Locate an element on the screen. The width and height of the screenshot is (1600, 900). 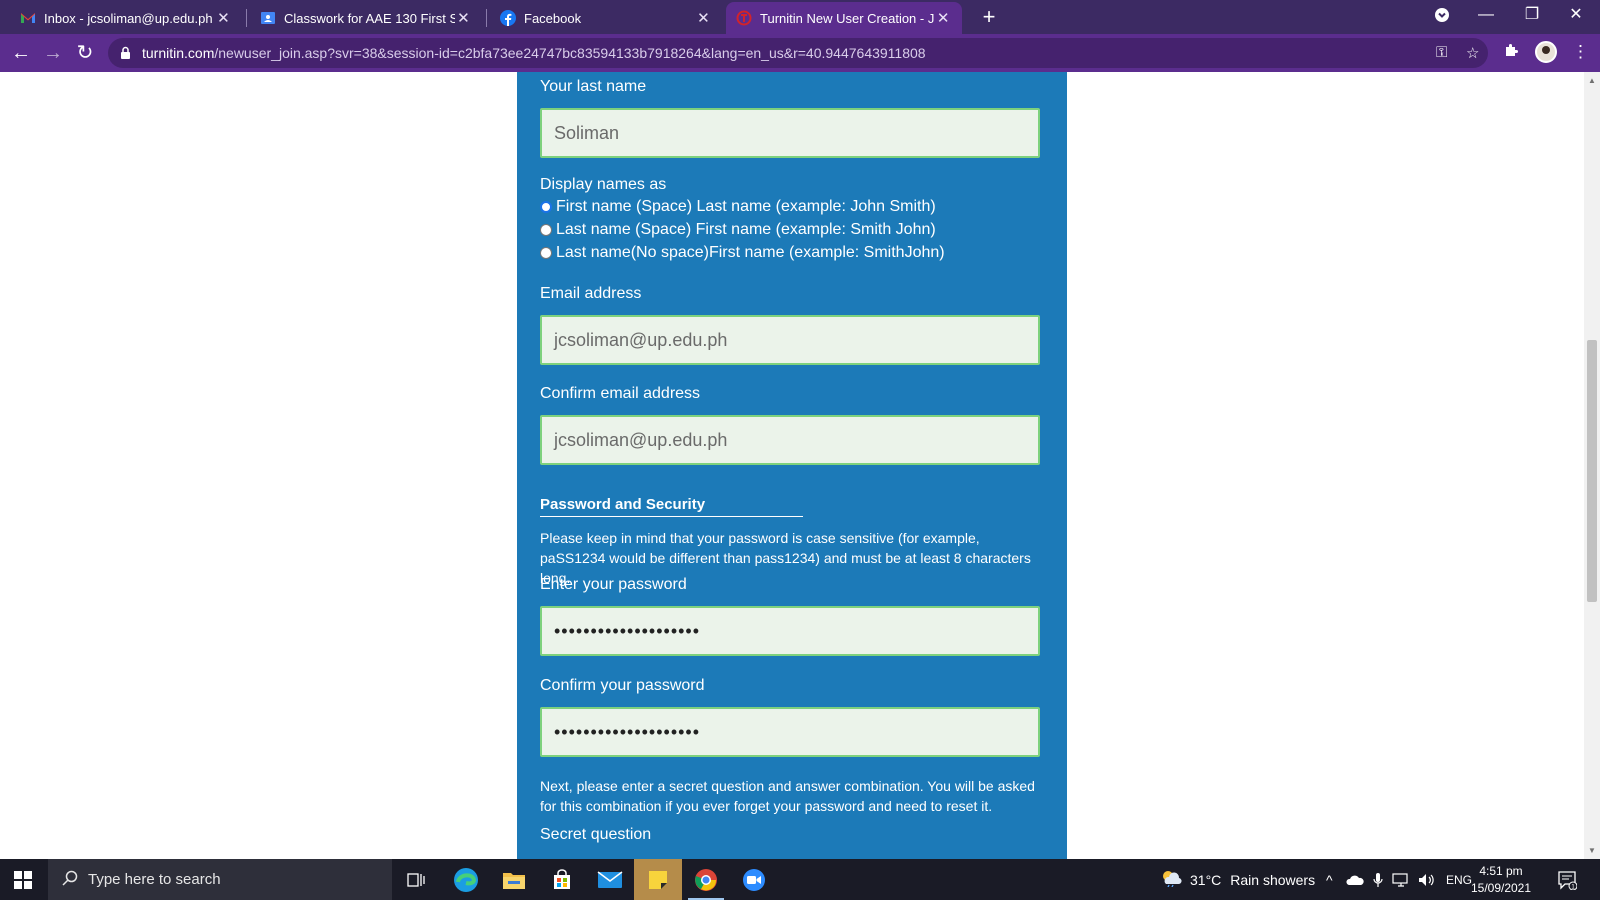
page-scrollbar: ▲ ▼ is located at coordinates (1592, 465).